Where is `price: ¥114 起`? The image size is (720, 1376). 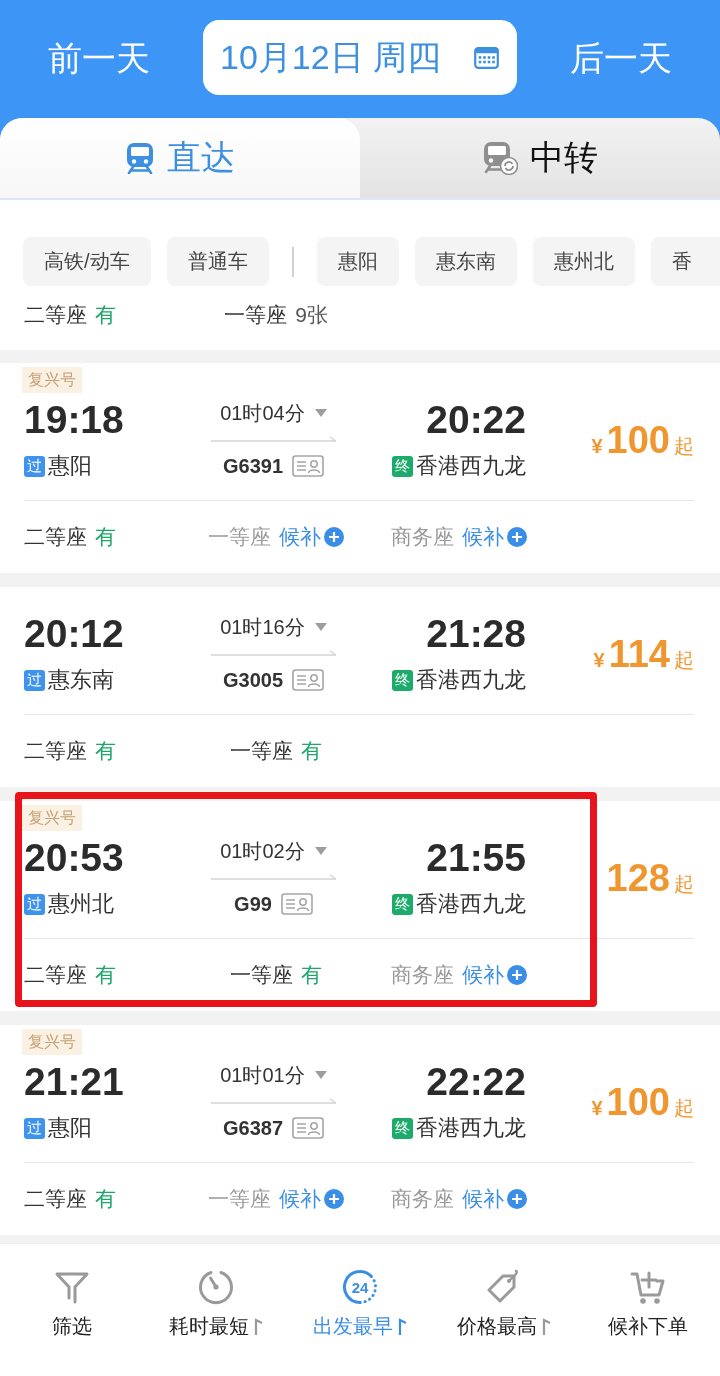
price: ¥114 起 is located at coordinates (643, 654).